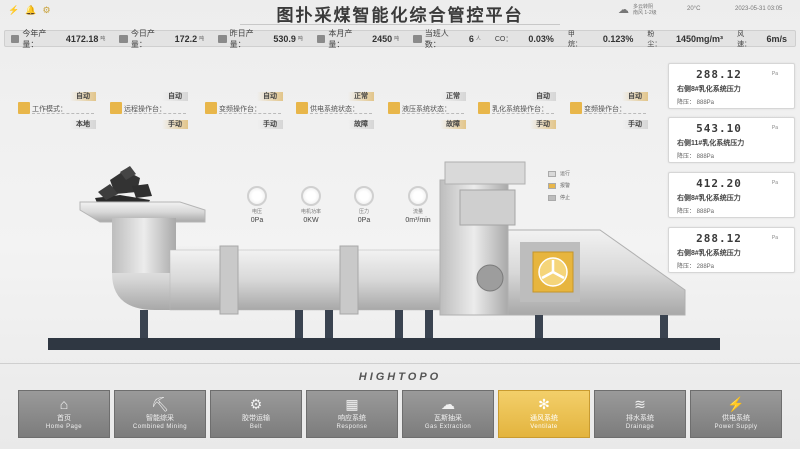 The image size is (800, 449). Describe the element at coordinates (553, 272) in the screenshot. I see `fan-icon` at that location.